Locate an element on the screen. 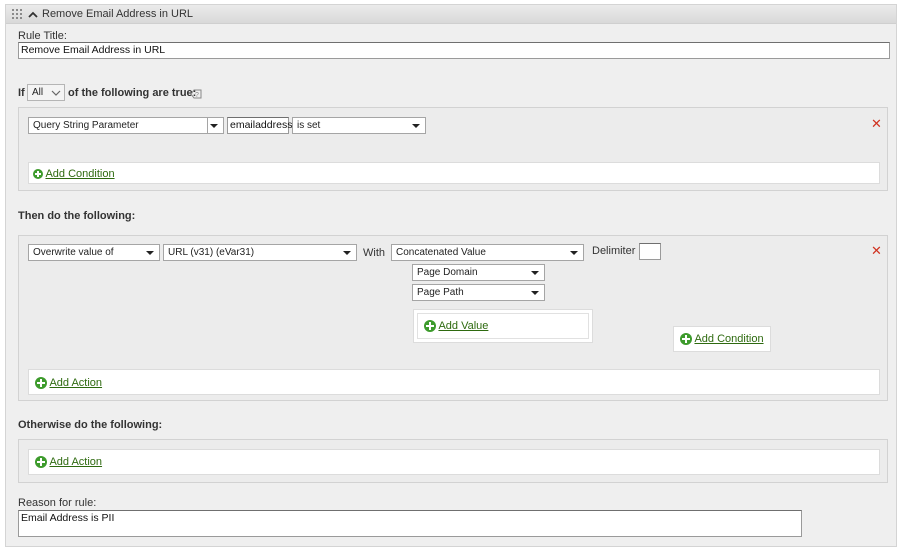  match-type-select: All is located at coordinates (46, 92).